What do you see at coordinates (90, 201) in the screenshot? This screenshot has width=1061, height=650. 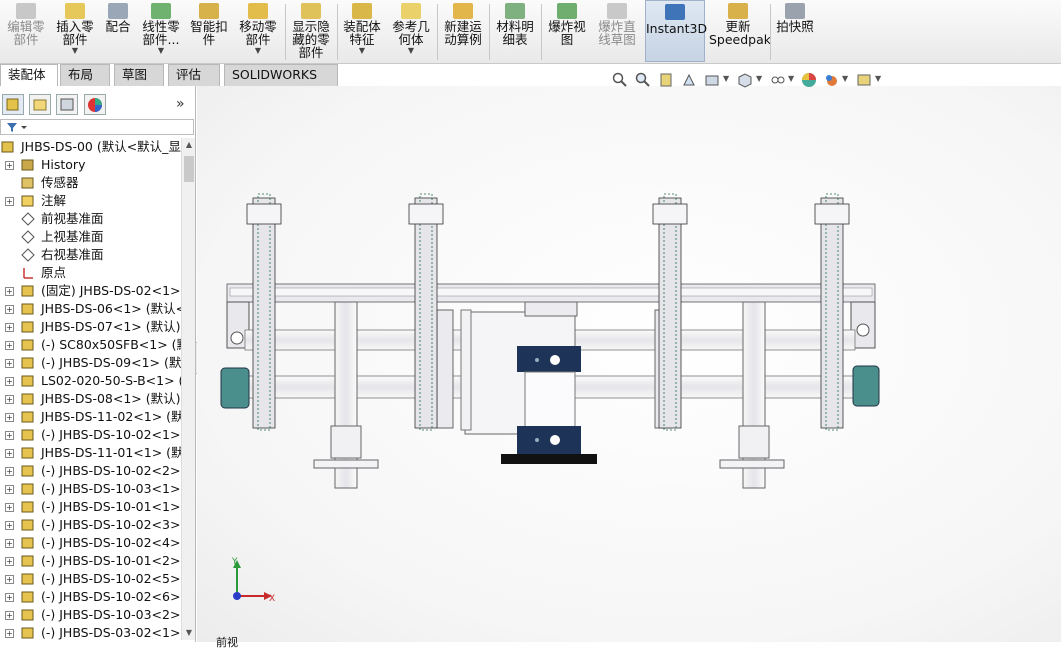 I see `tree-item: + 注解` at bounding box center [90, 201].